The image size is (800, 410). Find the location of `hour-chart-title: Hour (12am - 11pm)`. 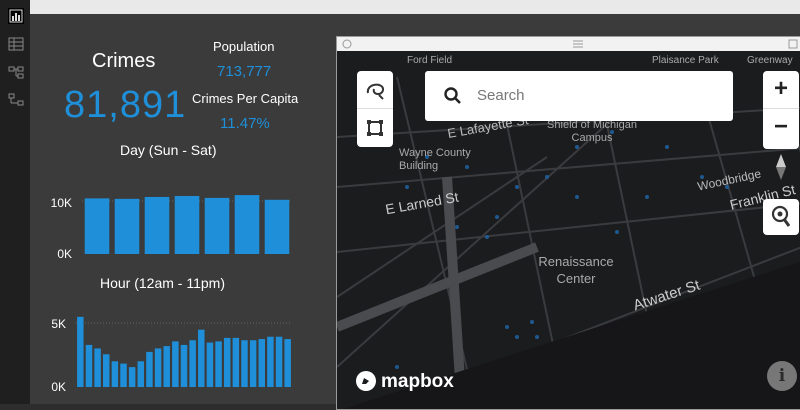

hour-chart-title: Hour (12am - 11pm) is located at coordinates (163, 283).